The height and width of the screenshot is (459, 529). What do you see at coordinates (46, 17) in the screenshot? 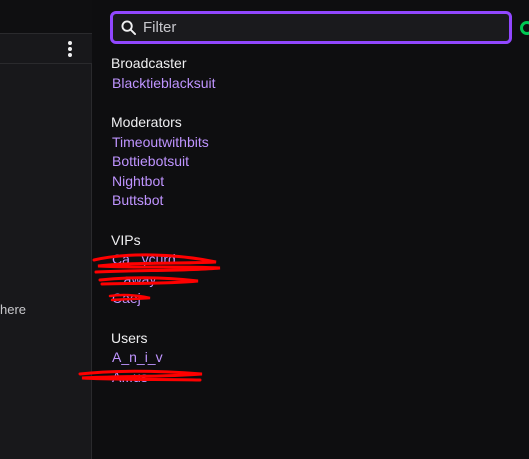
I see `left-top-strip` at bounding box center [46, 17].